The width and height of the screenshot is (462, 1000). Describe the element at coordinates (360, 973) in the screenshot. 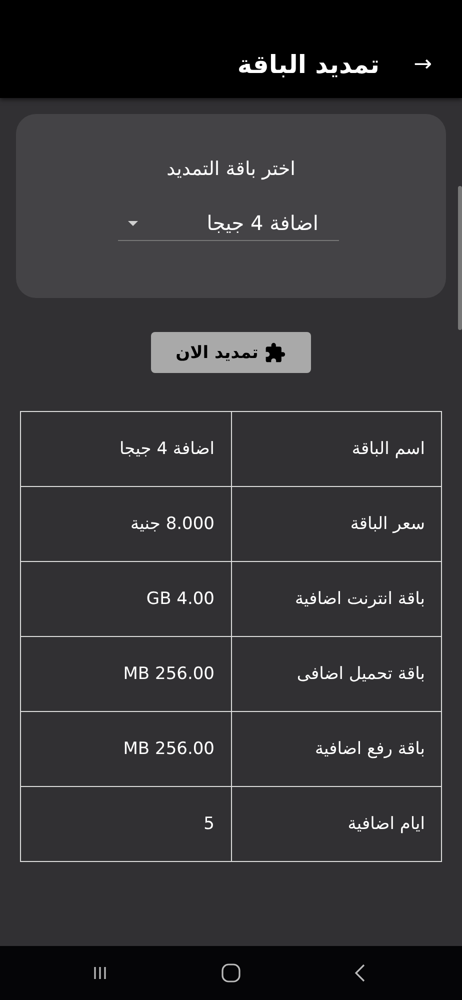

I see `back-icon` at that location.